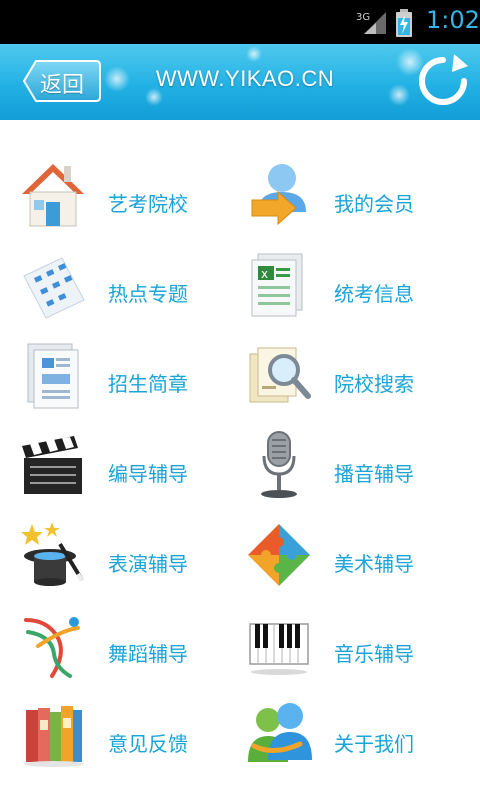 The width and height of the screenshot is (480, 800). I want to click on signal-icon, so click(375, 23).